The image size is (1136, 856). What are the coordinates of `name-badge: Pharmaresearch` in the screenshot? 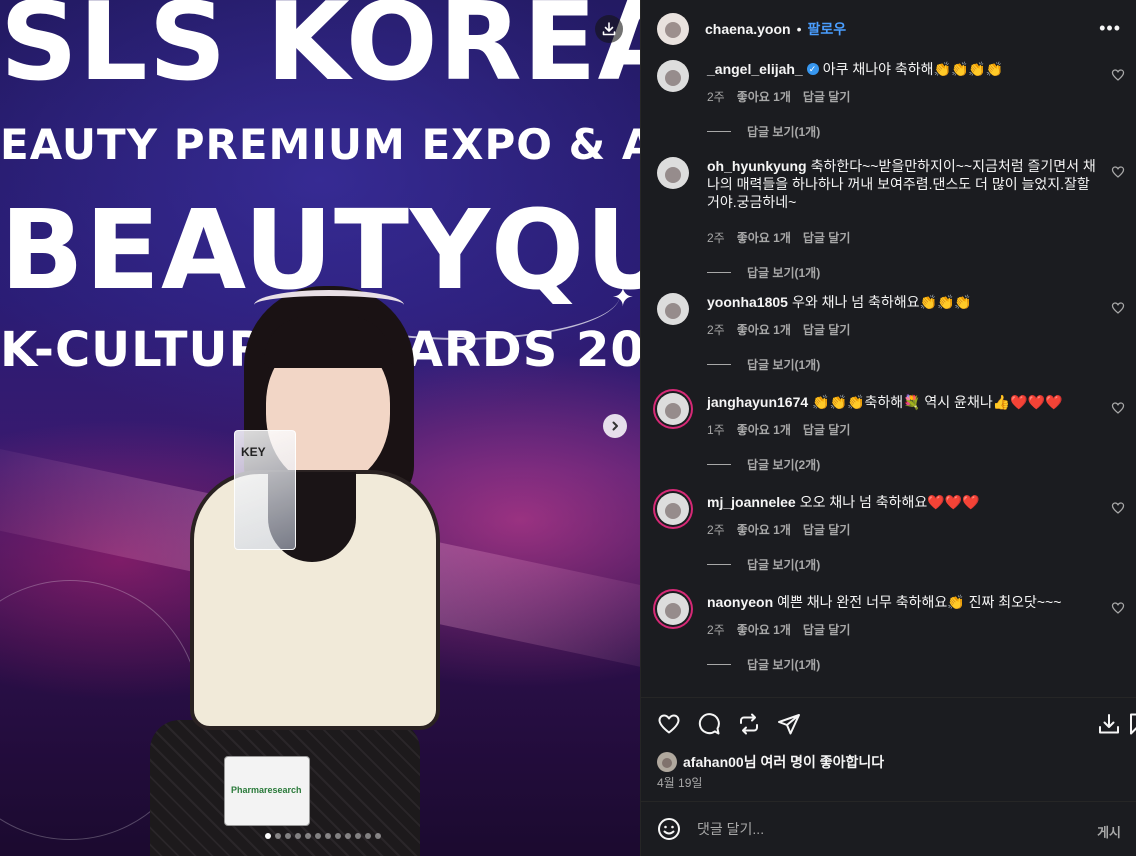 It's located at (267, 791).